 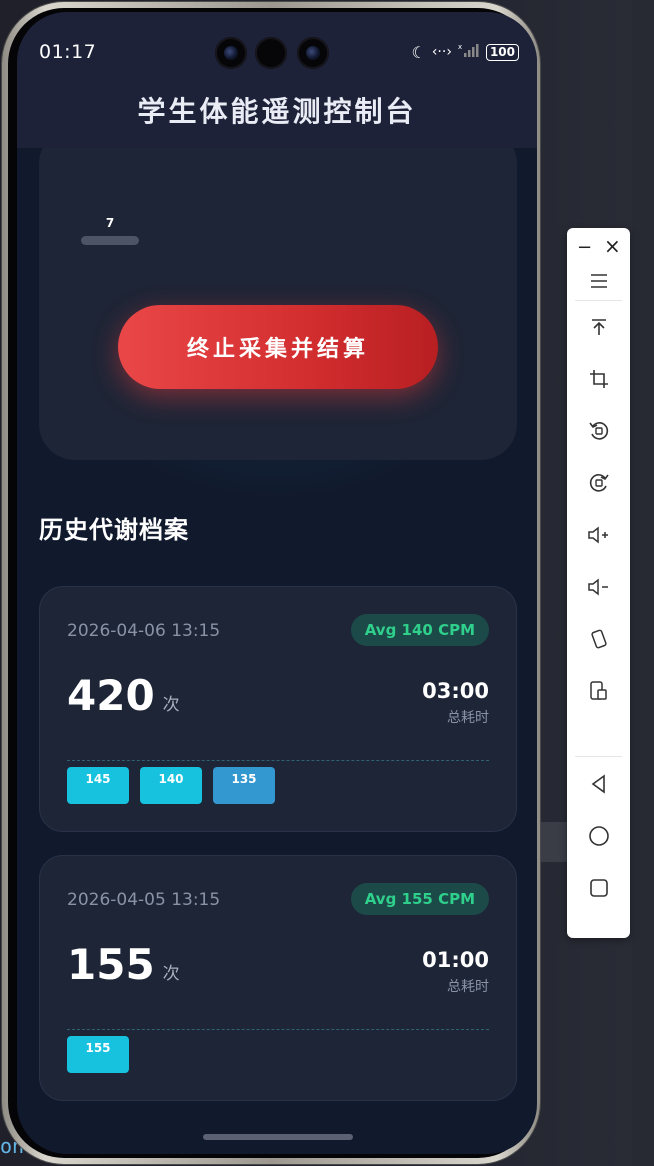 I want to click on recents-icon, so click(x=598, y=887).